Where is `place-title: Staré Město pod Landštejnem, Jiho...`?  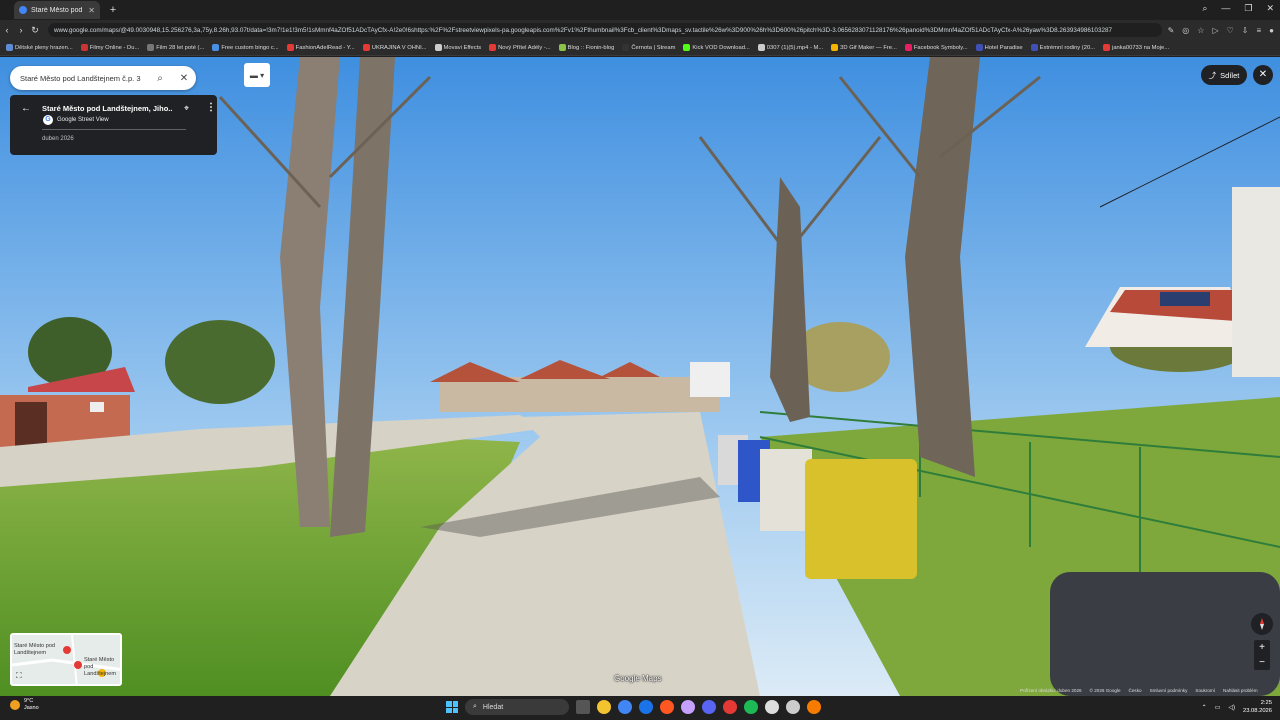
place-title: Staré Město pod Landštejnem, Jiho... is located at coordinates (107, 108).